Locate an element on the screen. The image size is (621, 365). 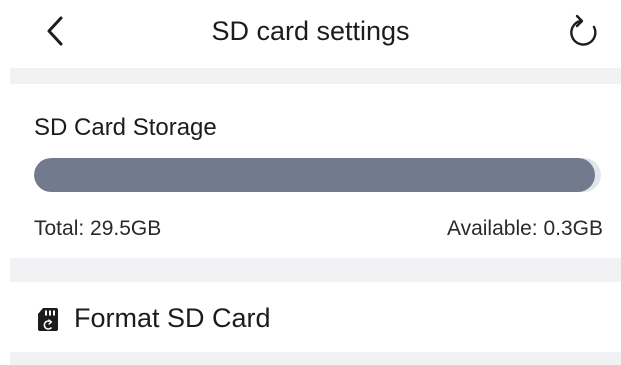
page-title: SD card settings is located at coordinates (310, 31).